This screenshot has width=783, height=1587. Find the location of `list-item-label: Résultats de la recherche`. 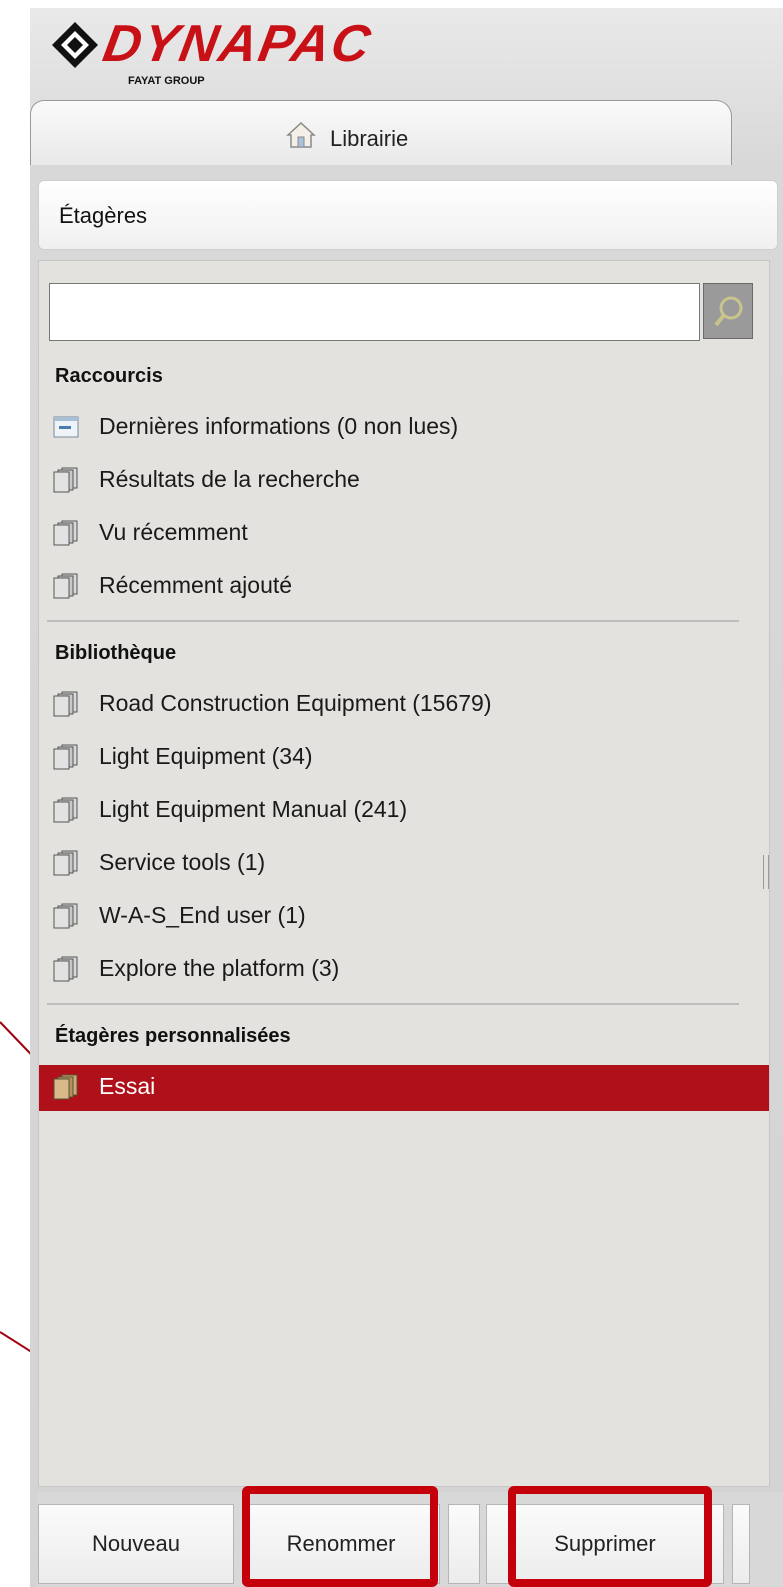

list-item-label: Résultats de la recherche is located at coordinates (229, 479).